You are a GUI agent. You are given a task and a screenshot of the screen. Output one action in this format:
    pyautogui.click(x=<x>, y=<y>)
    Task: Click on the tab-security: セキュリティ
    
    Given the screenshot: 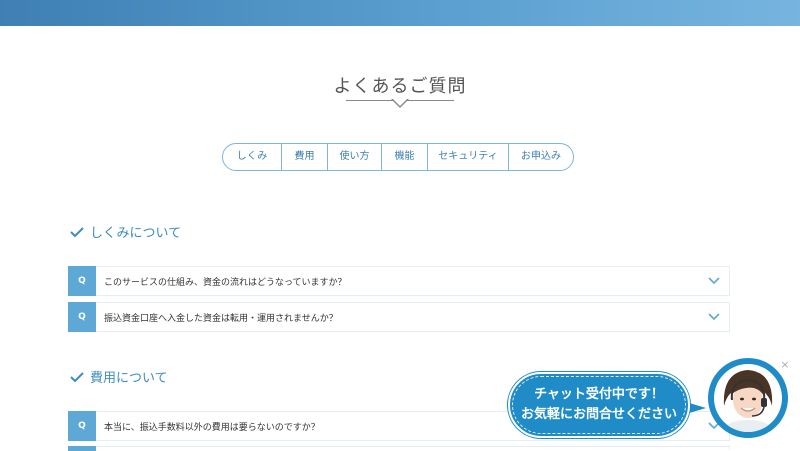 What is the action you would take?
    pyautogui.click(x=468, y=157)
    